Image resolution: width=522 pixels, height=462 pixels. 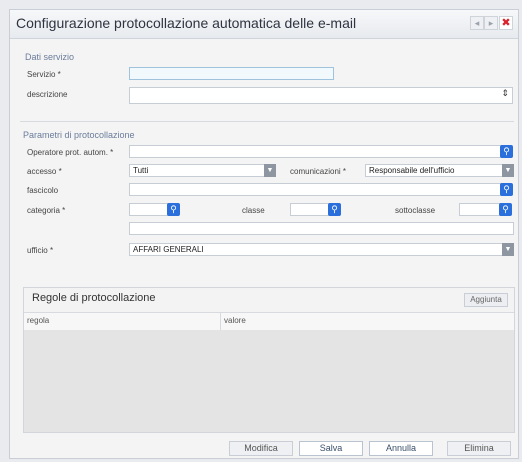 I want to click on comunicazioni-label: comunicazioni *, so click(x=318, y=171).